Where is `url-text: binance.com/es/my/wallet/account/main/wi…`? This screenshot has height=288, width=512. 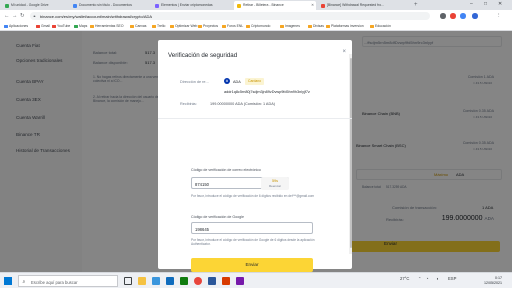 url-text: binance.com/es/my/wallet/account/main/wi… is located at coordinates (96, 16).